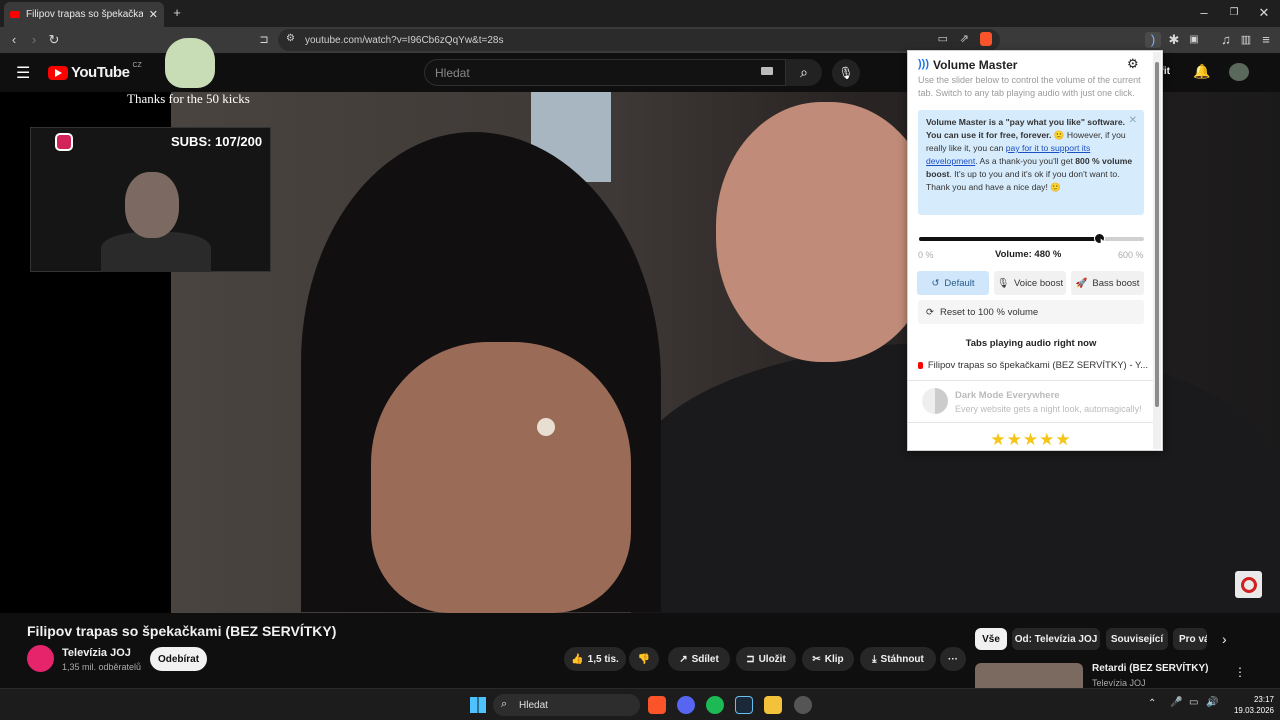  What do you see at coordinates (826, 232) in the screenshot?
I see `video-man-face` at bounding box center [826, 232].